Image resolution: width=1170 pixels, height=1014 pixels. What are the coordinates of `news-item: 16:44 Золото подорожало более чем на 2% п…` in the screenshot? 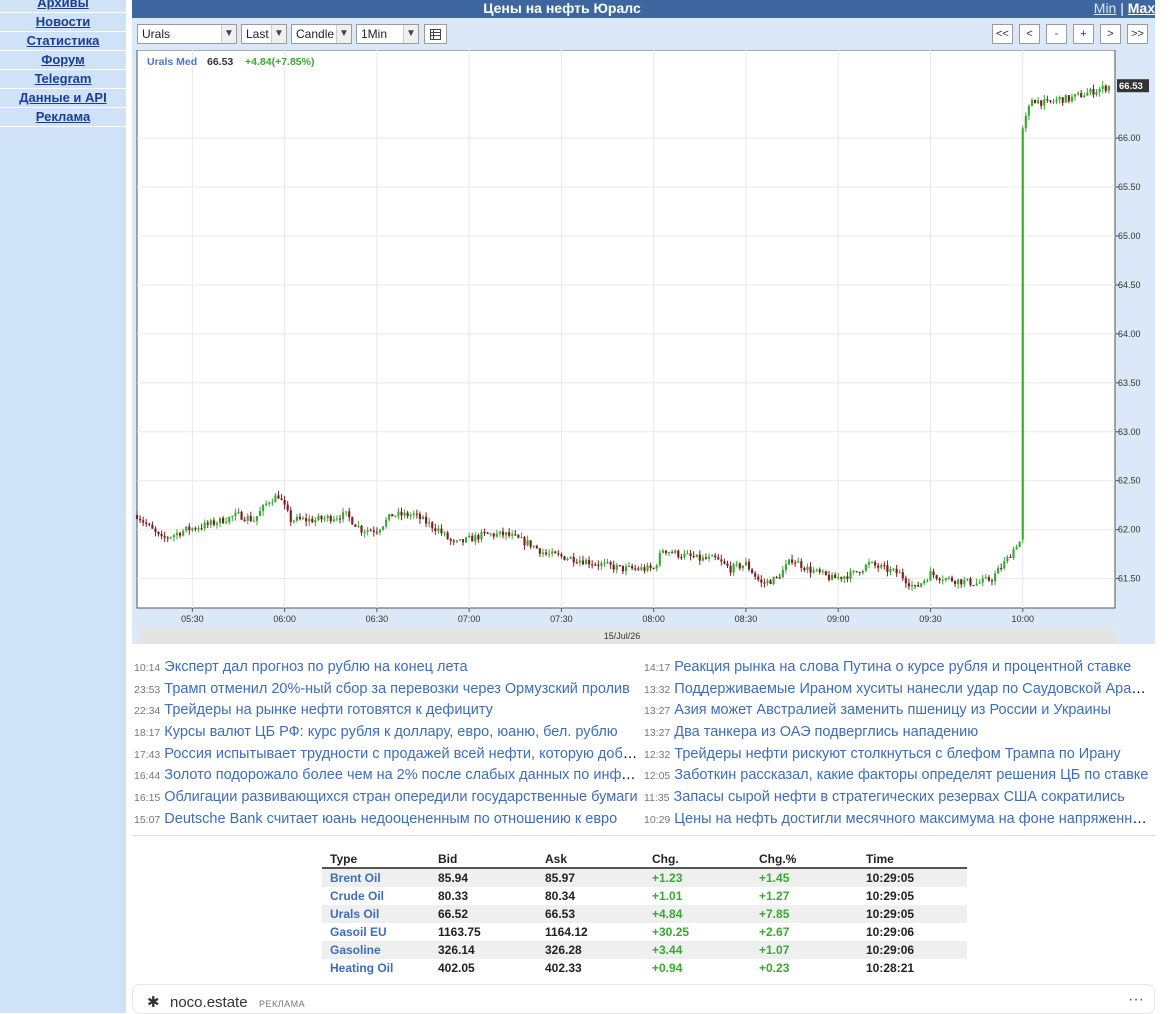 It's located at (386, 776).